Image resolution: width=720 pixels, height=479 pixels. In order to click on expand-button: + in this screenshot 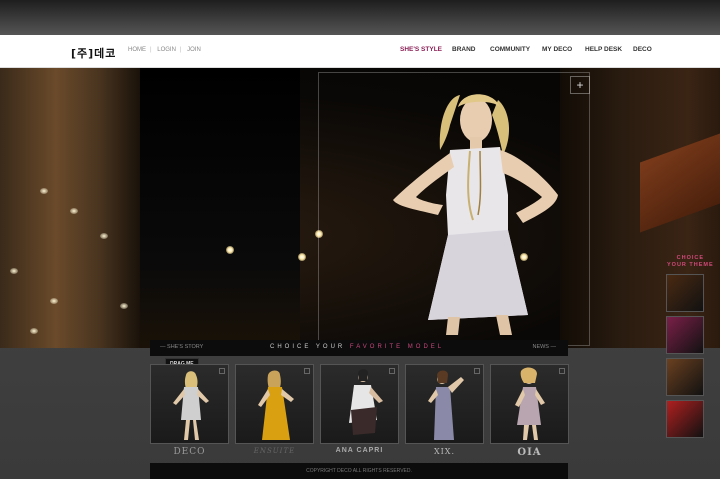, I will do `click(580, 85)`.